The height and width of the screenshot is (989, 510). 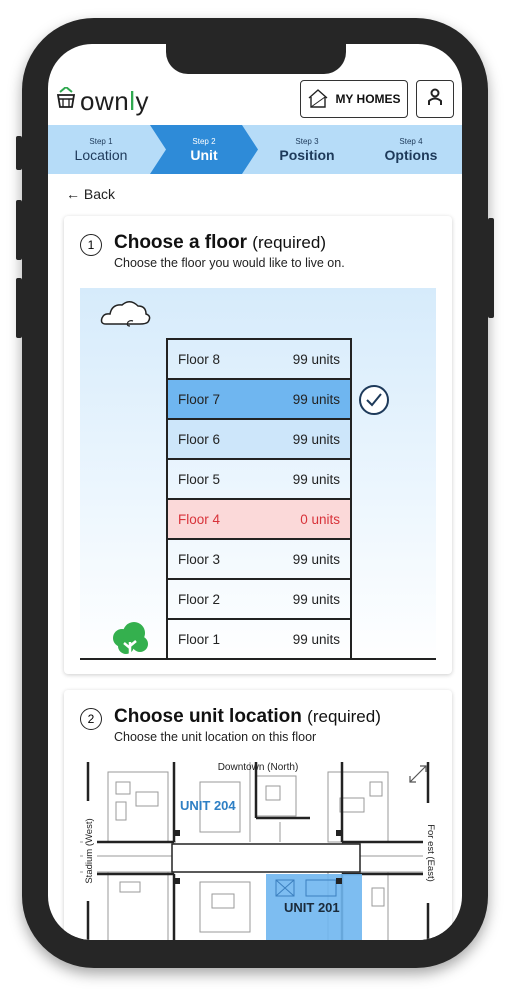 I want to click on power-button, so click(x=491, y=268).